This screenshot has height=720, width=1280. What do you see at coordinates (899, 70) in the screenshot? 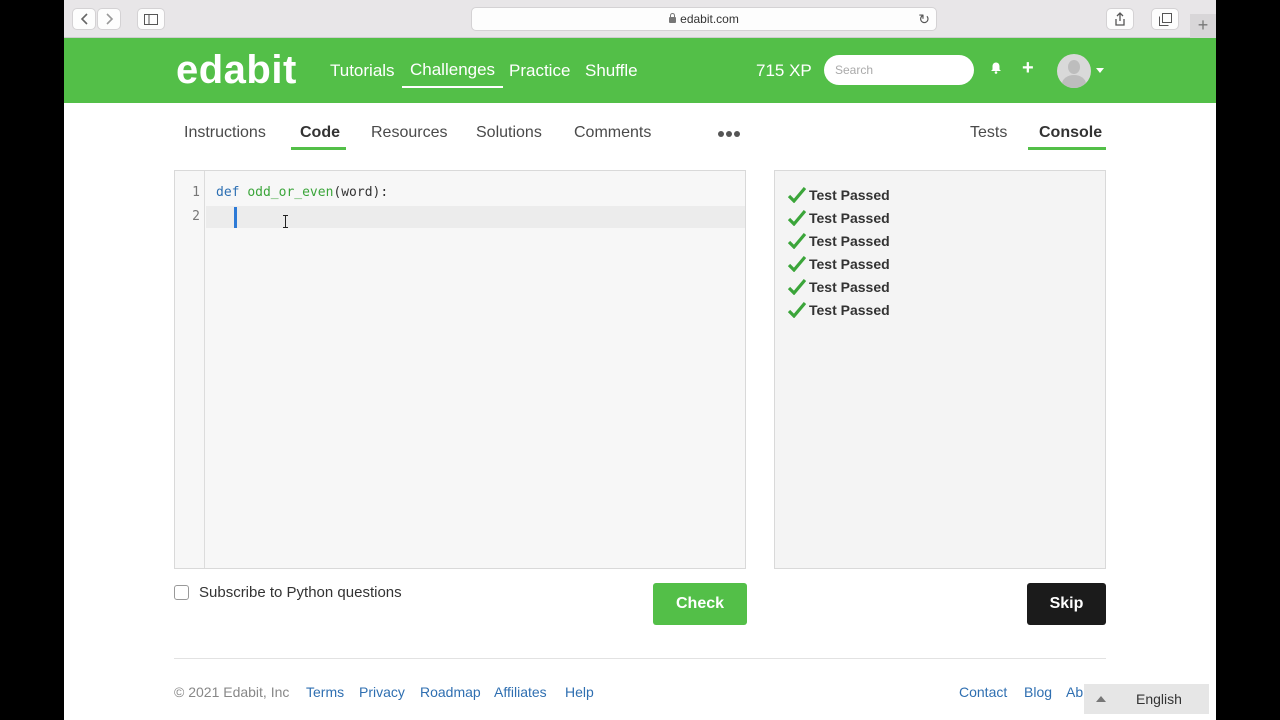
I see `search-input` at bounding box center [899, 70].